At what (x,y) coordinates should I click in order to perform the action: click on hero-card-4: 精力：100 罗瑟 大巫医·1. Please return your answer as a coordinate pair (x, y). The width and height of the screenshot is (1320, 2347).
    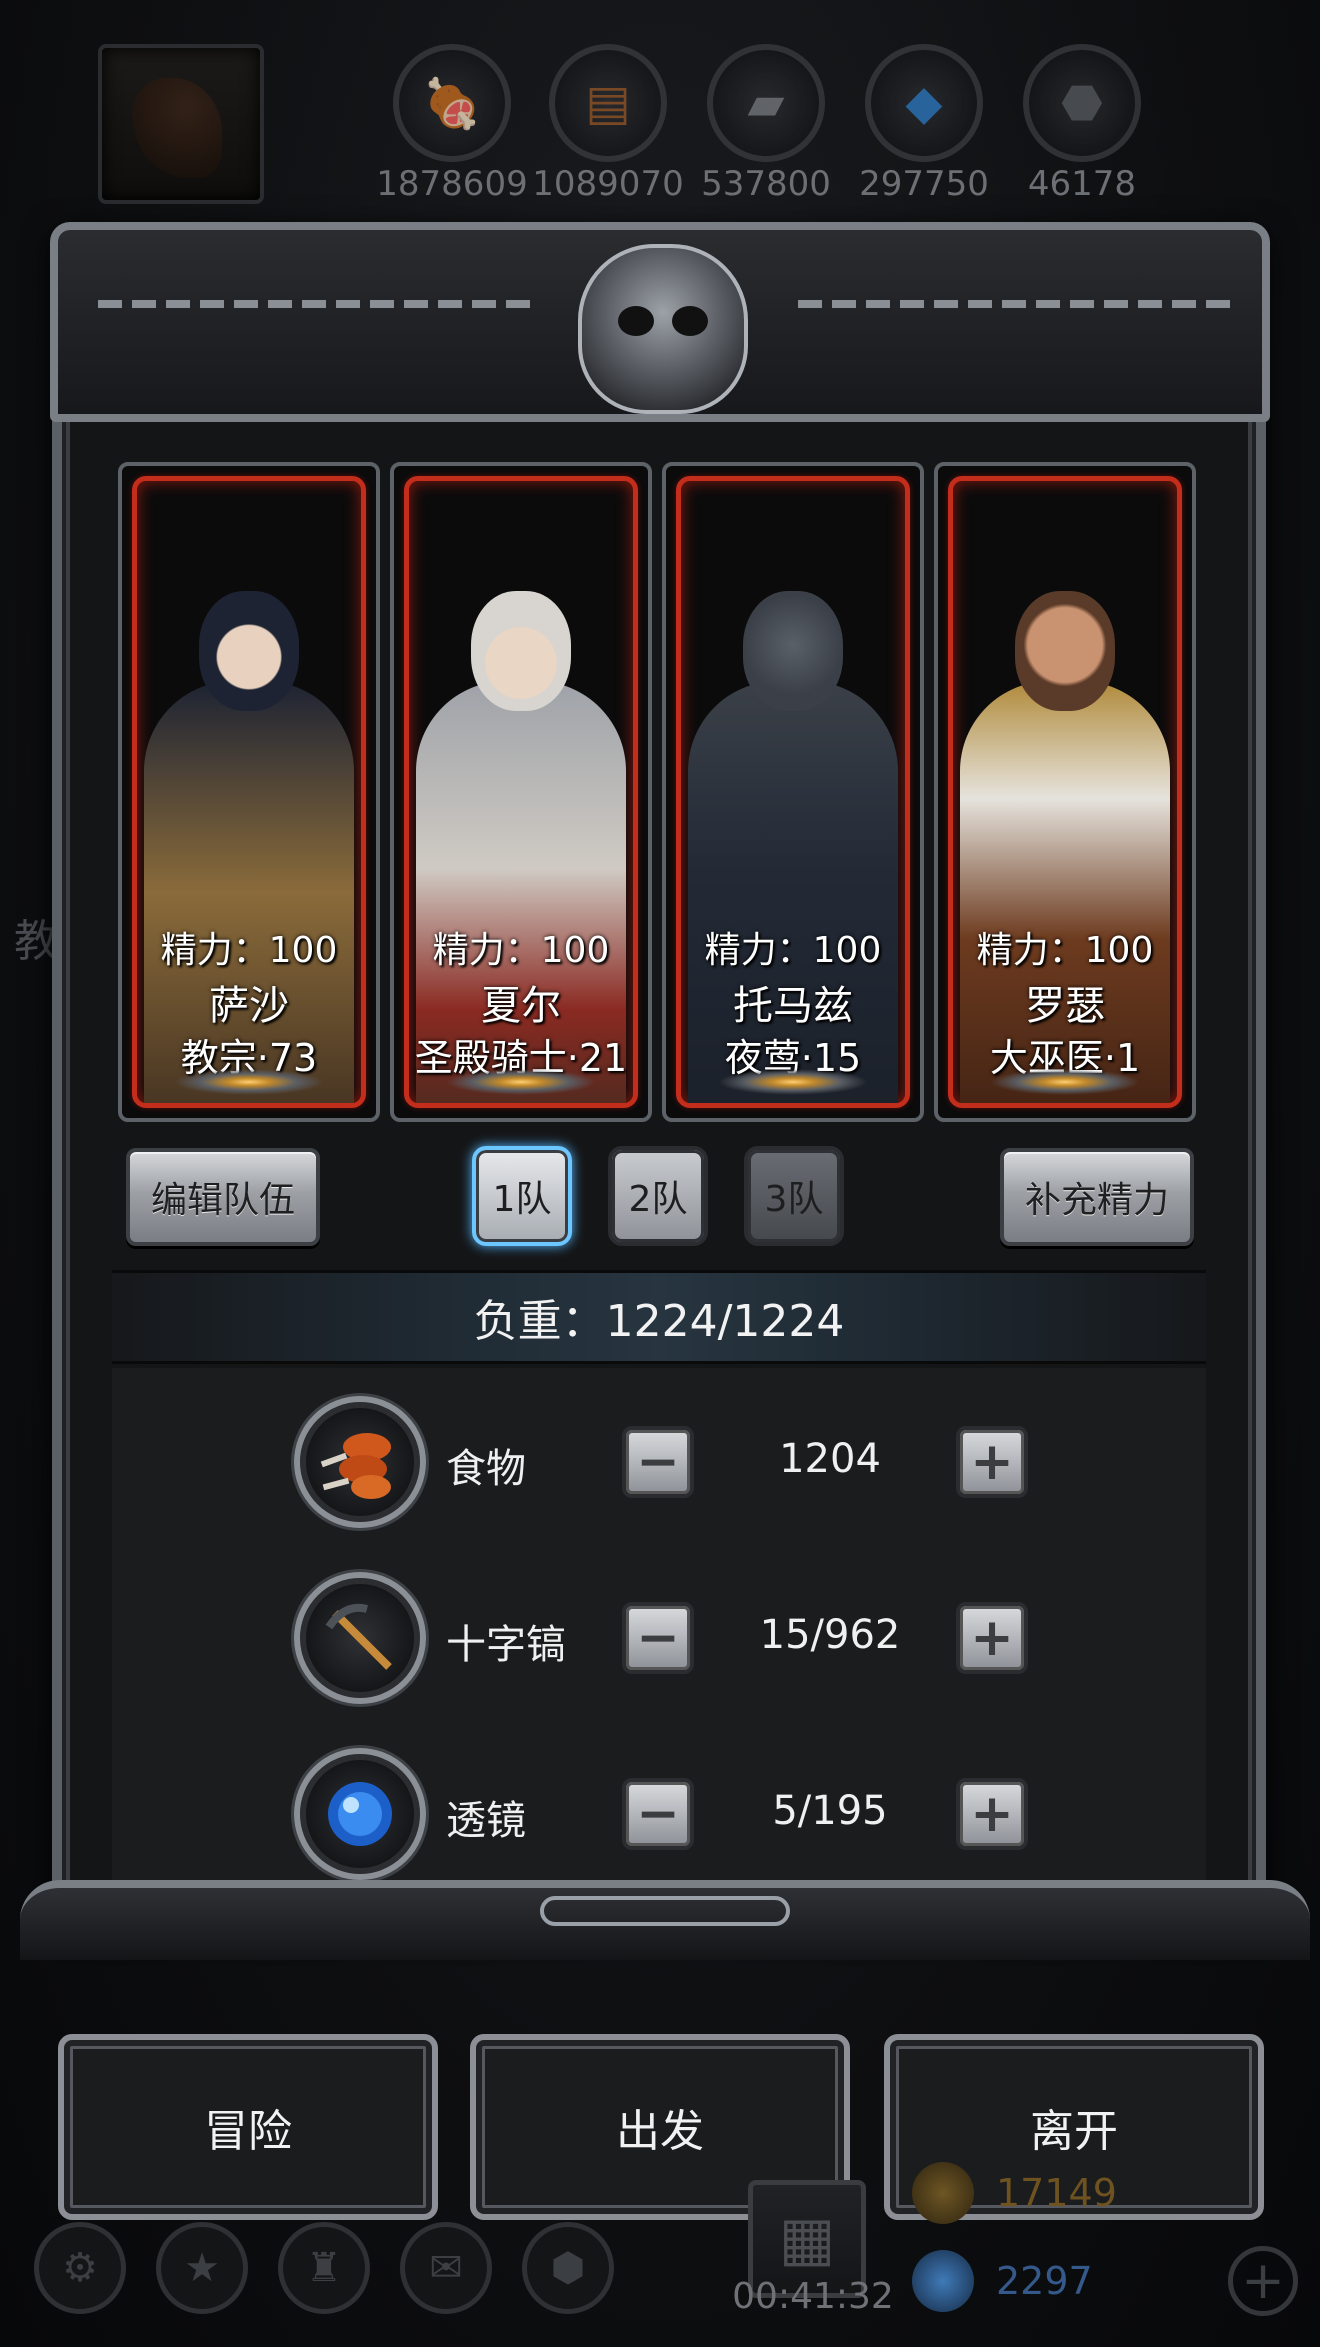
    Looking at the image, I should click on (1065, 792).